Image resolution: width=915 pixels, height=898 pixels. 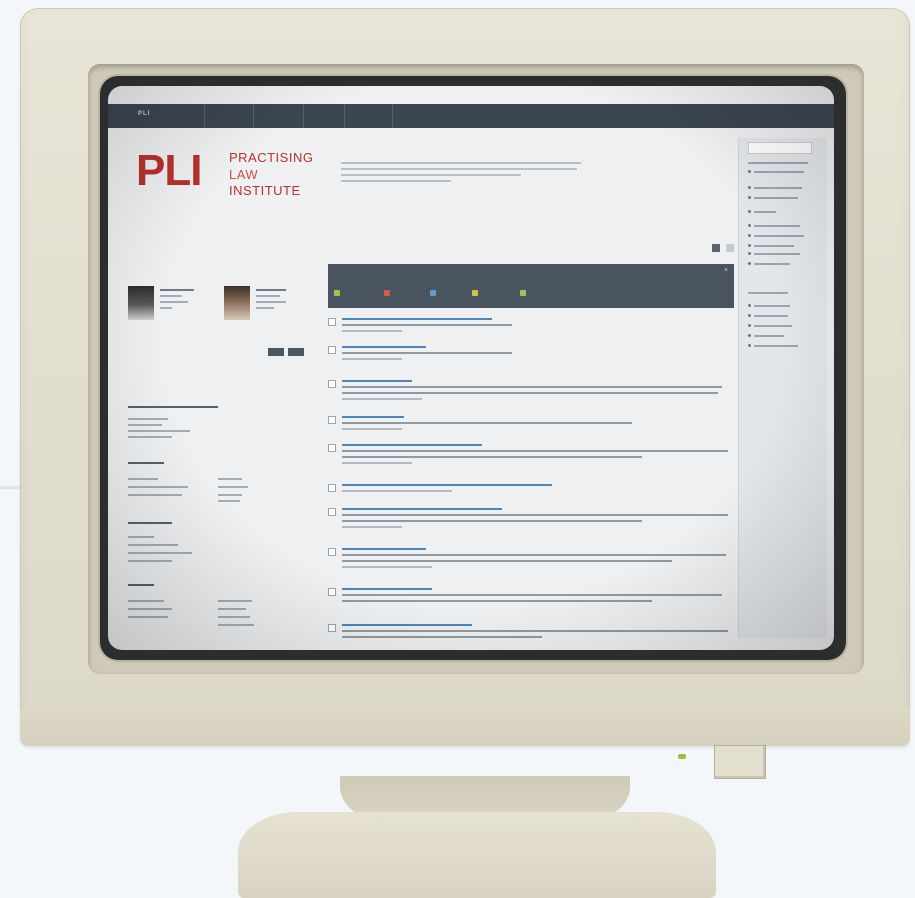 I want to click on top-navbar: PLI, so click(x=471, y=116).